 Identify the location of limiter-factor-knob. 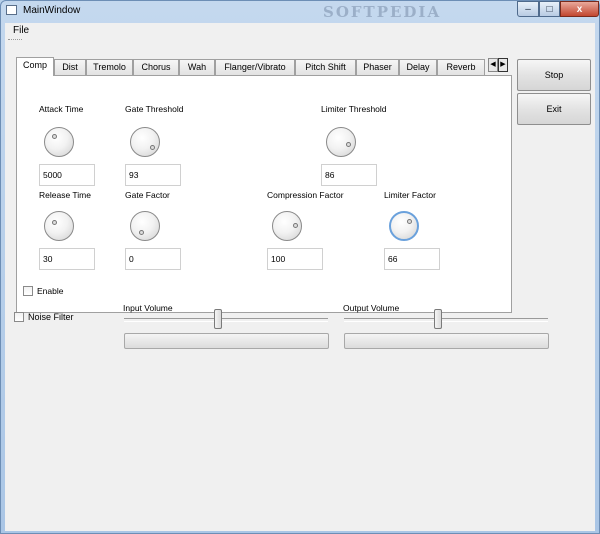
(404, 226).